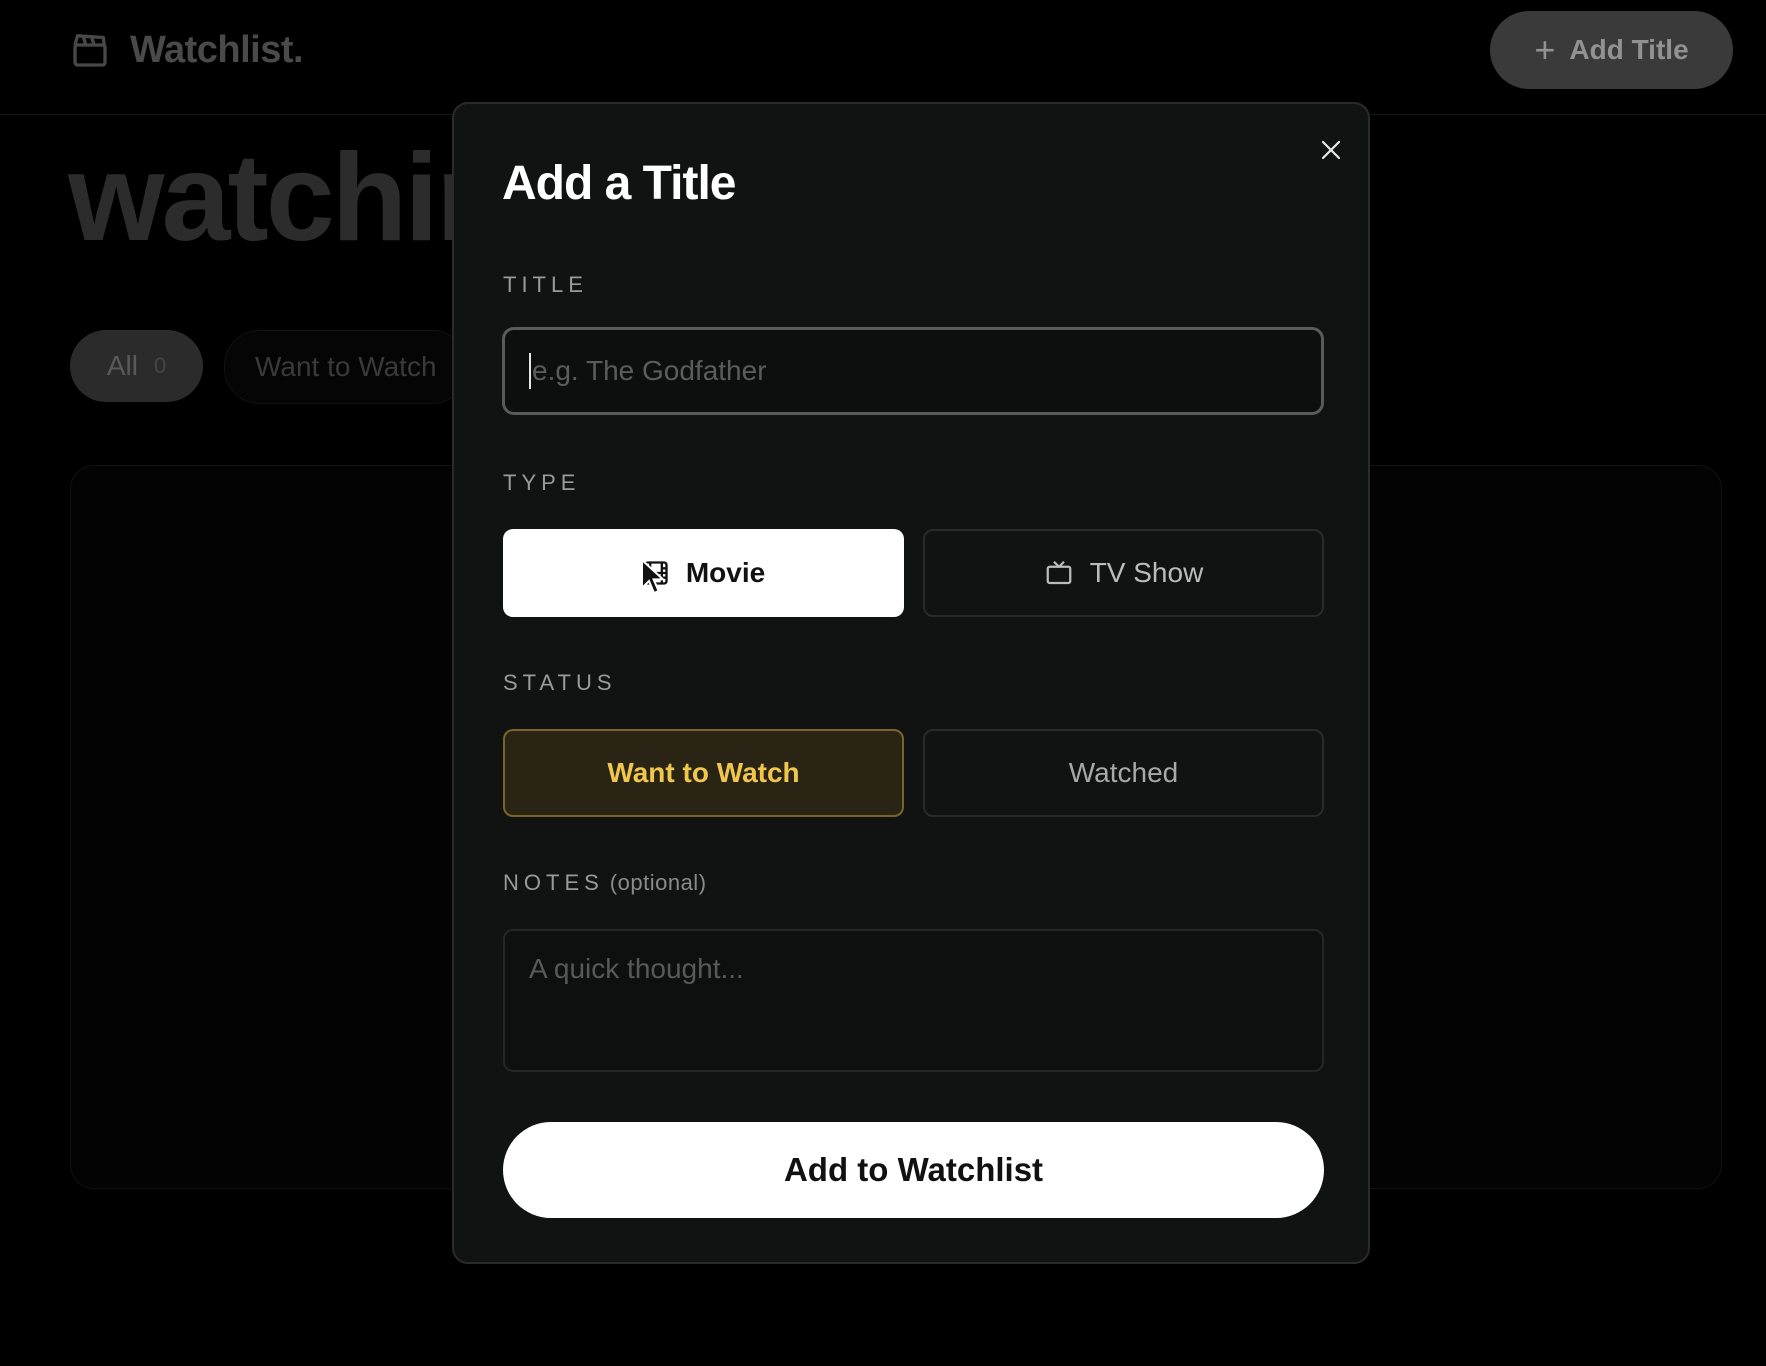 The height and width of the screenshot is (1366, 1766). Describe the element at coordinates (122, 365) in the screenshot. I see `filter-label: All` at that location.